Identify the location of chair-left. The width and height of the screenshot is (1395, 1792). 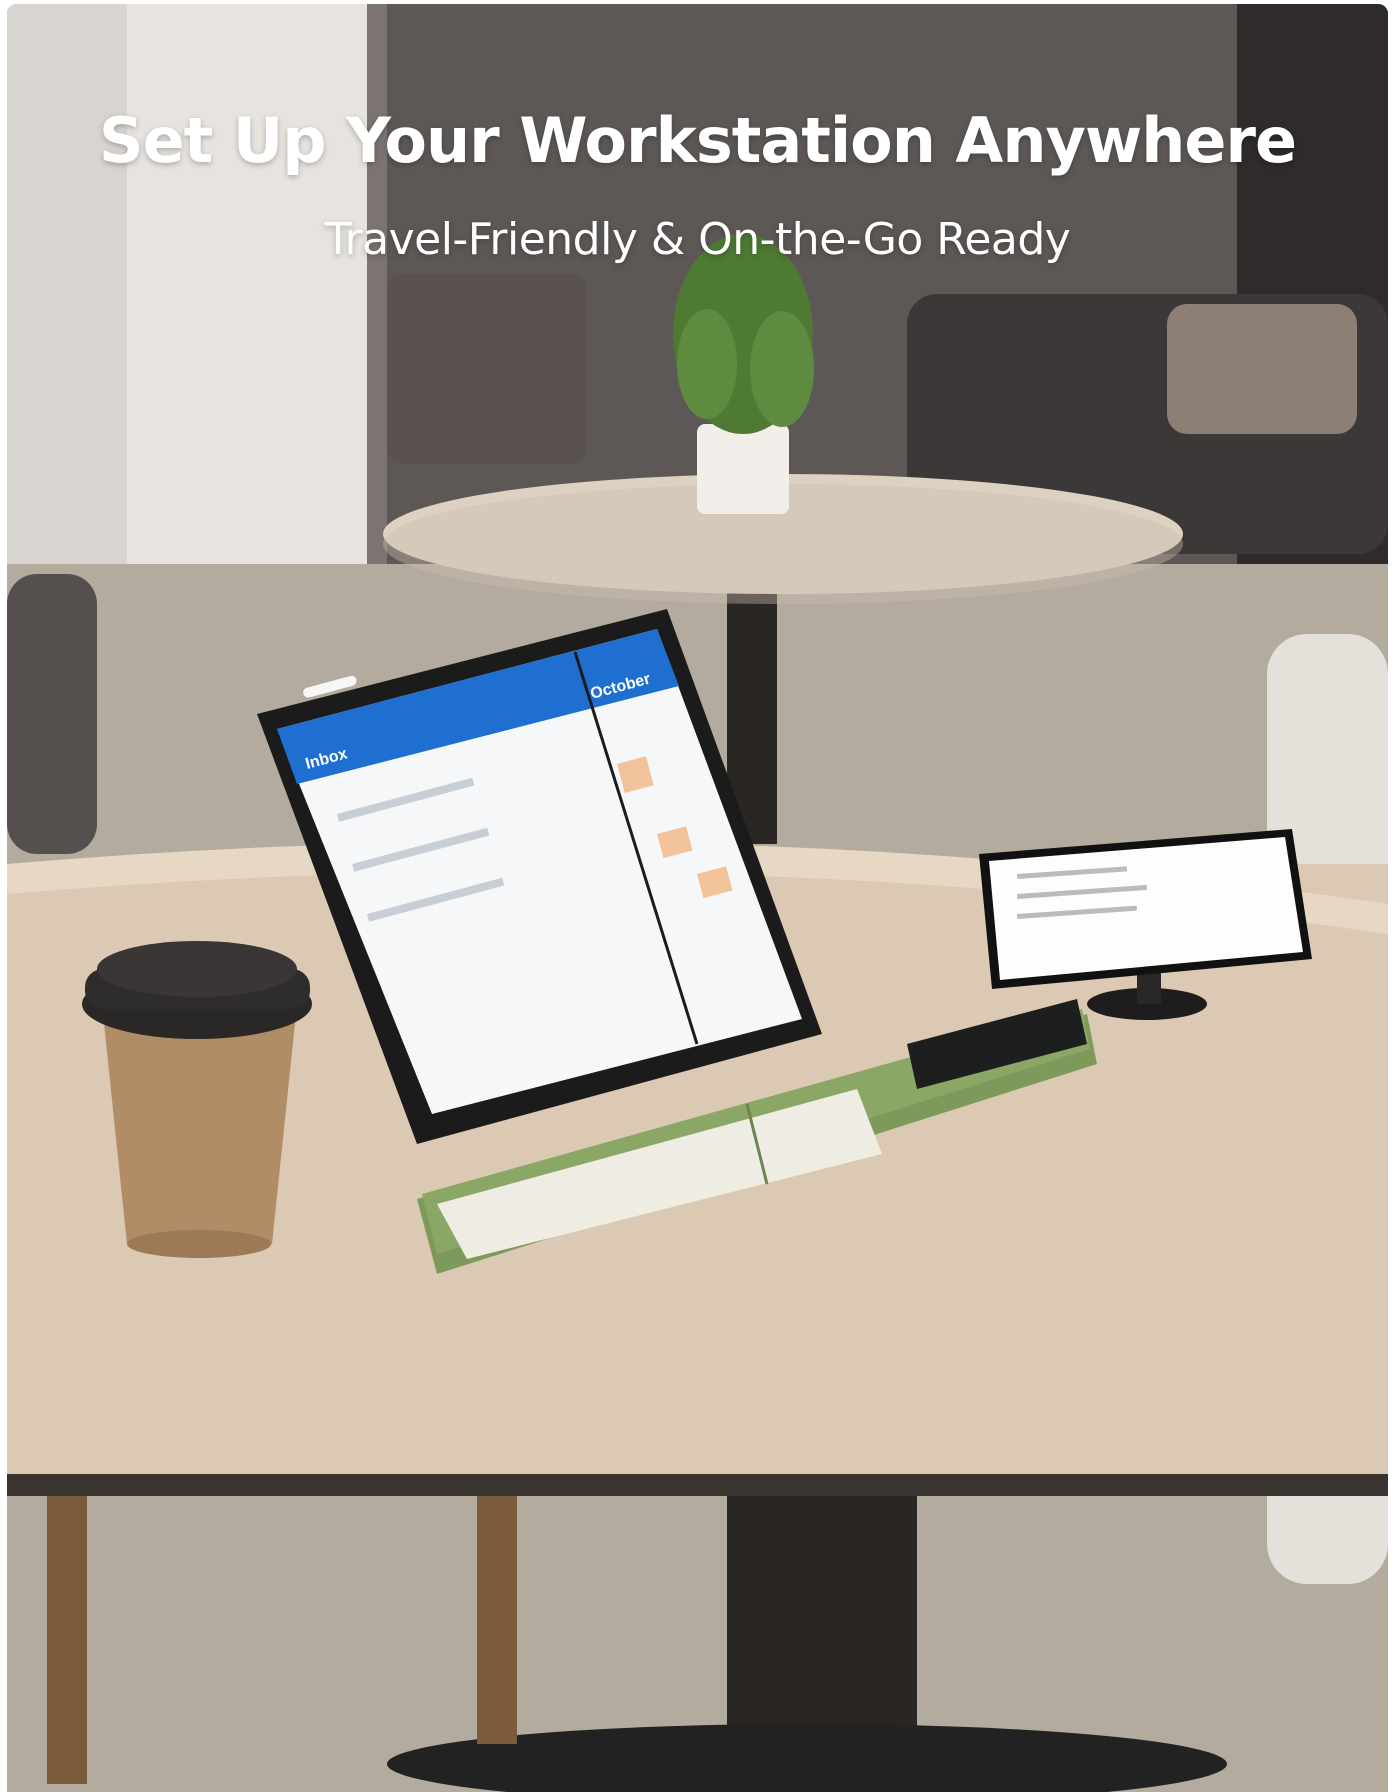
(52, 714).